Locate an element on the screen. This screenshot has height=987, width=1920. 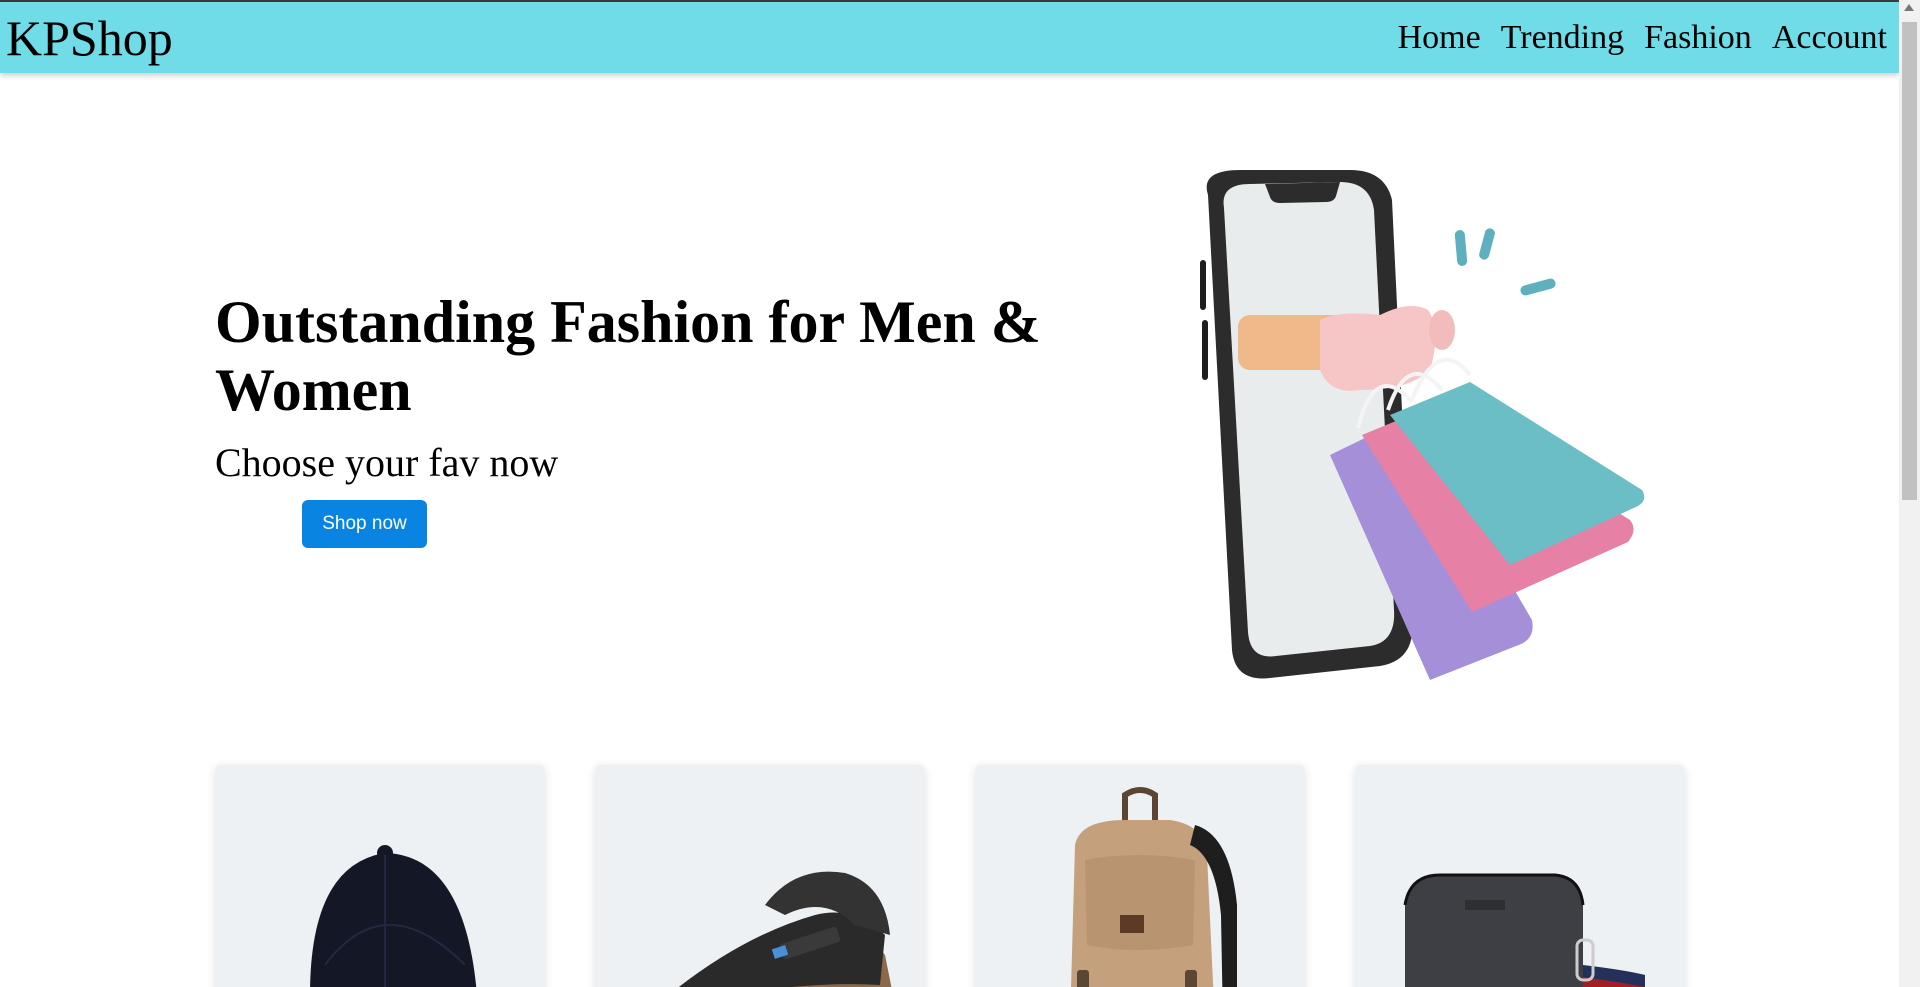
shop-now-button: Shop now is located at coordinates (364, 524).